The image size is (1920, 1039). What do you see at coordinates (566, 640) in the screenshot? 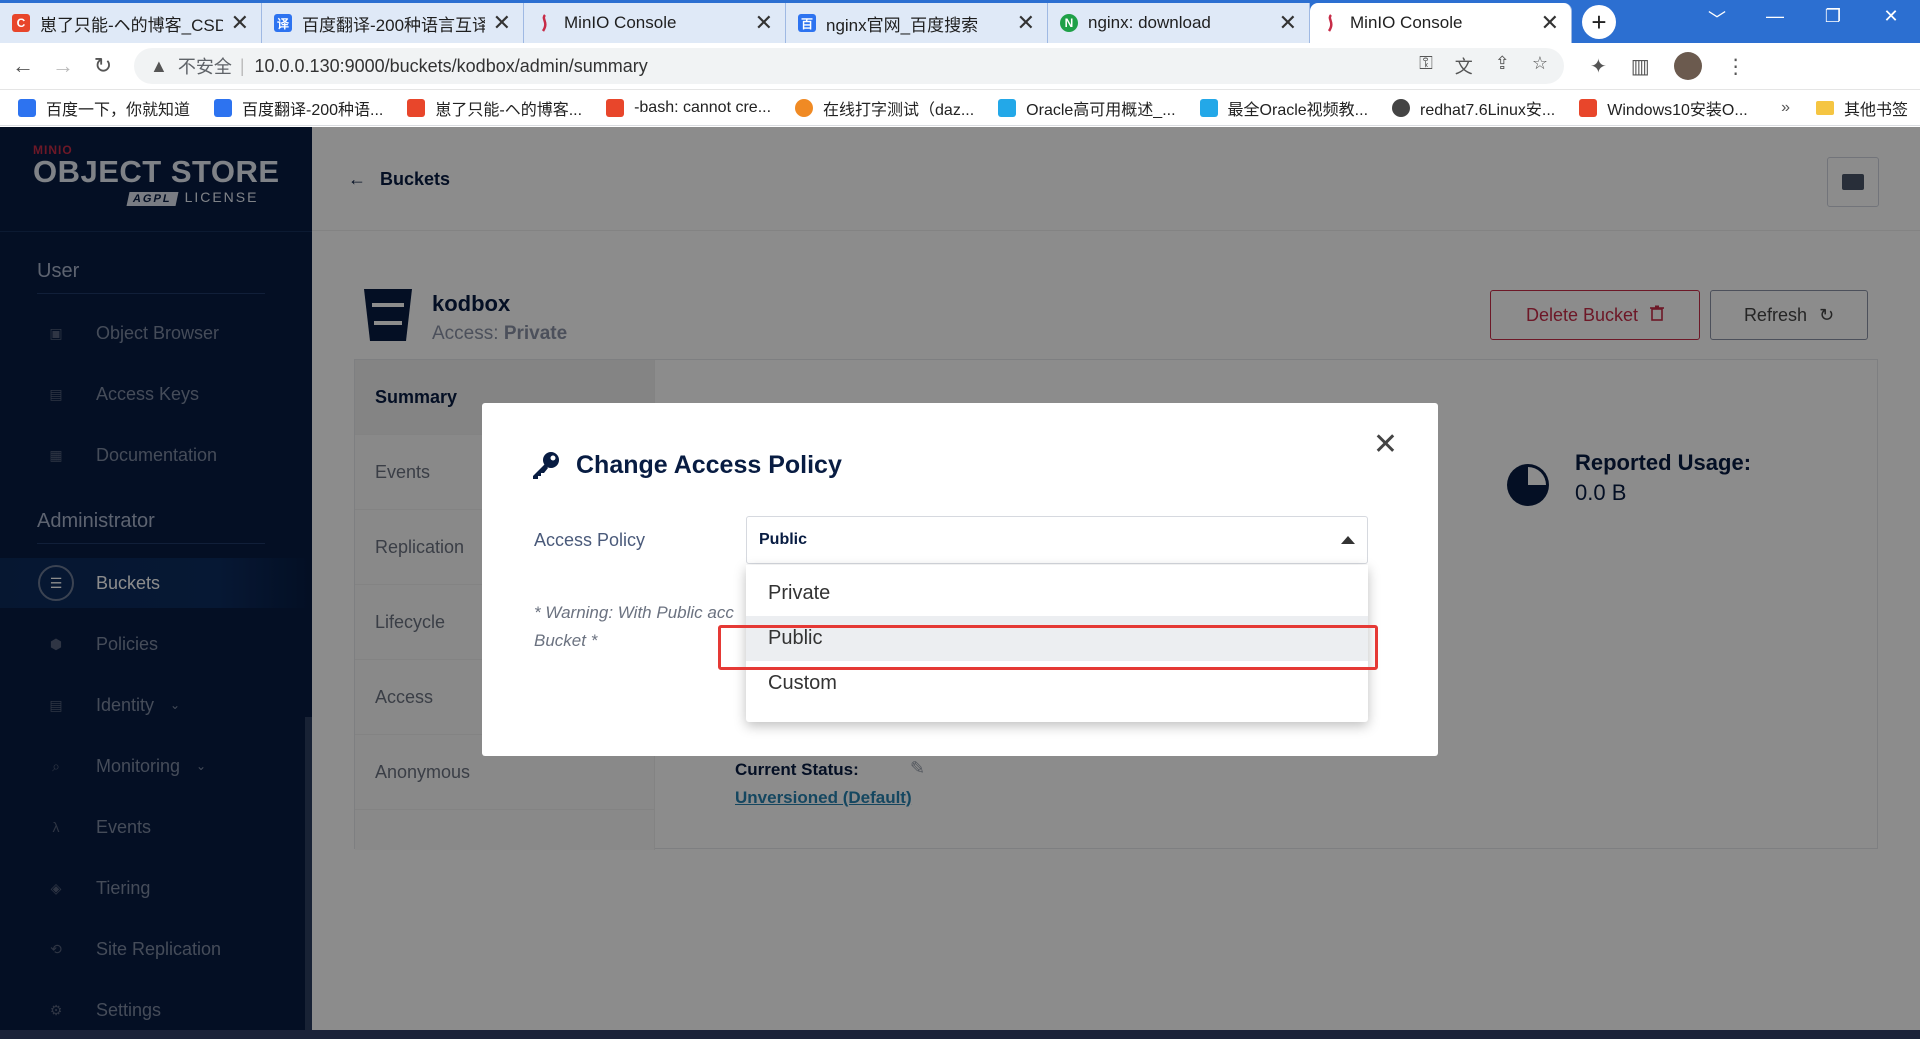
I see `warning-line: Bucket *` at bounding box center [566, 640].